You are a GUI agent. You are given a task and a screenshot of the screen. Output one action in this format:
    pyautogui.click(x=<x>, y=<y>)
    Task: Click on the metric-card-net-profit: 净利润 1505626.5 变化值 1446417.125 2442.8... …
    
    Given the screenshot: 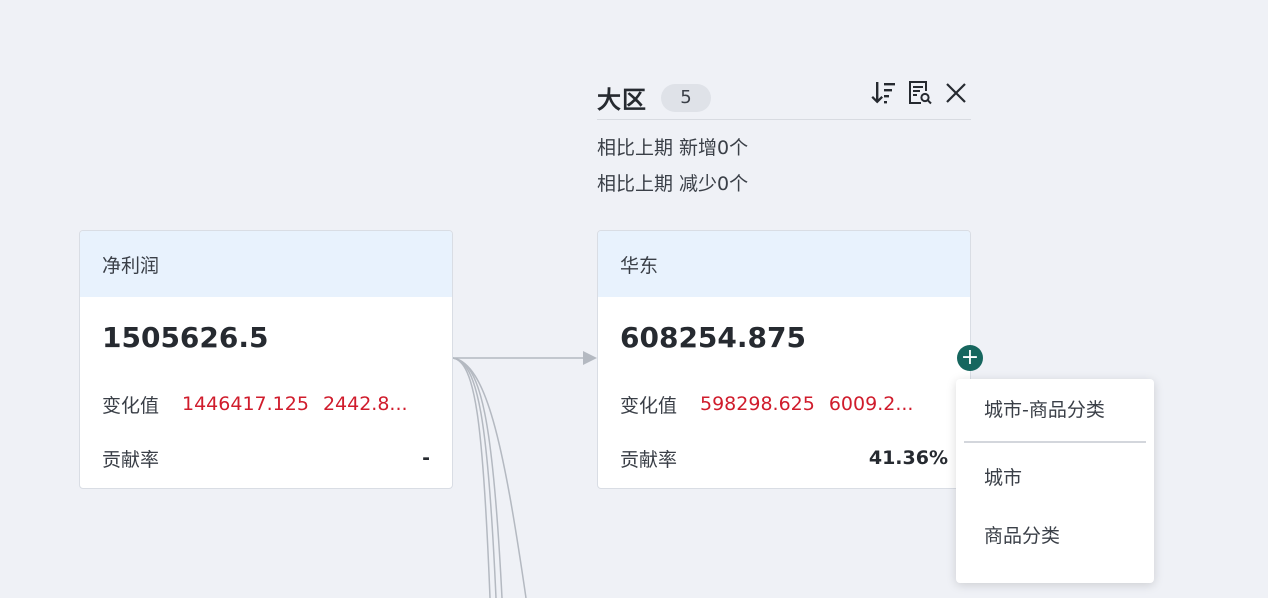 What is the action you would take?
    pyautogui.click(x=266, y=359)
    